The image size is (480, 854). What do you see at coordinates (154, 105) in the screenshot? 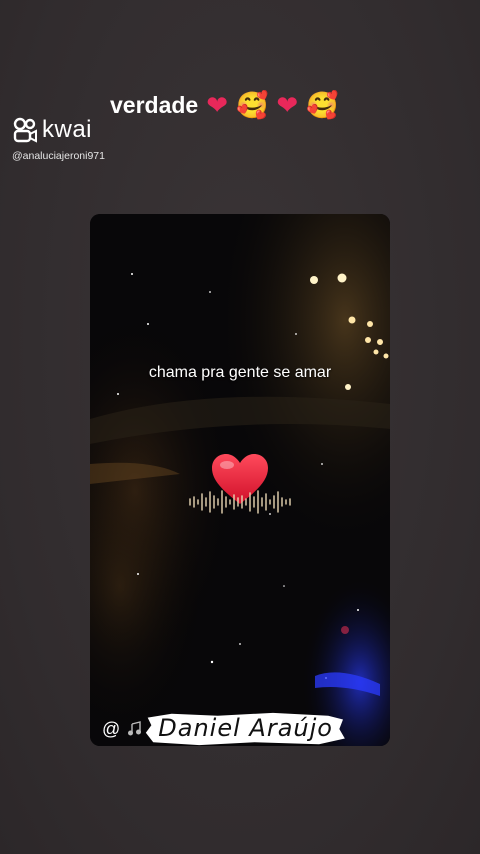
I see `caption-text: verdade` at bounding box center [154, 105].